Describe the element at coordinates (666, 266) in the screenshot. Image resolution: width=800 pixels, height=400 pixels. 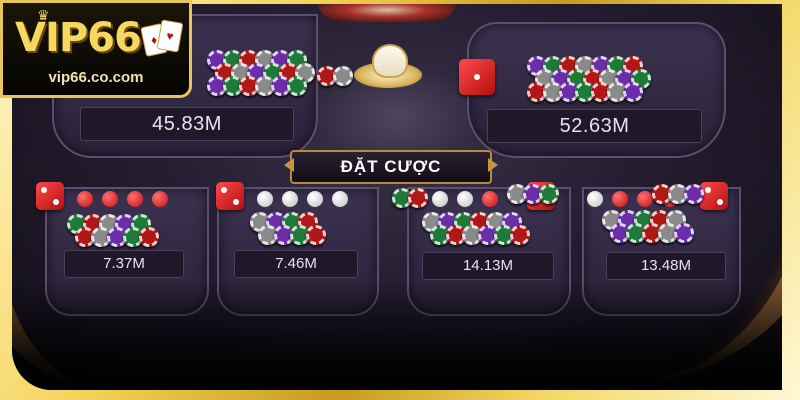
I see `side-bet-4-amount: 13.48M` at that location.